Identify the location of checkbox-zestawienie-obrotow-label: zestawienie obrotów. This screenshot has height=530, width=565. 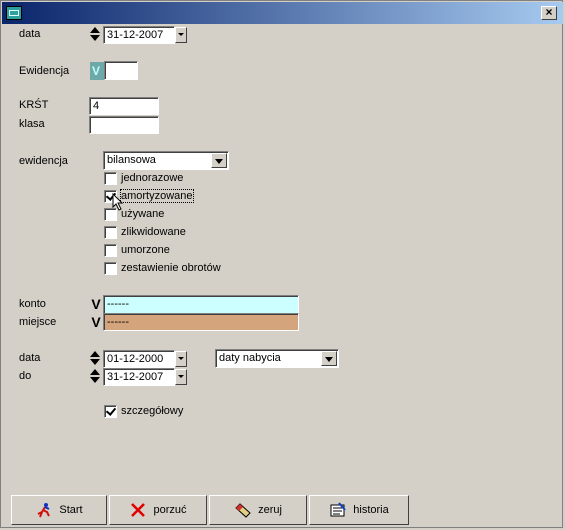
(171, 268).